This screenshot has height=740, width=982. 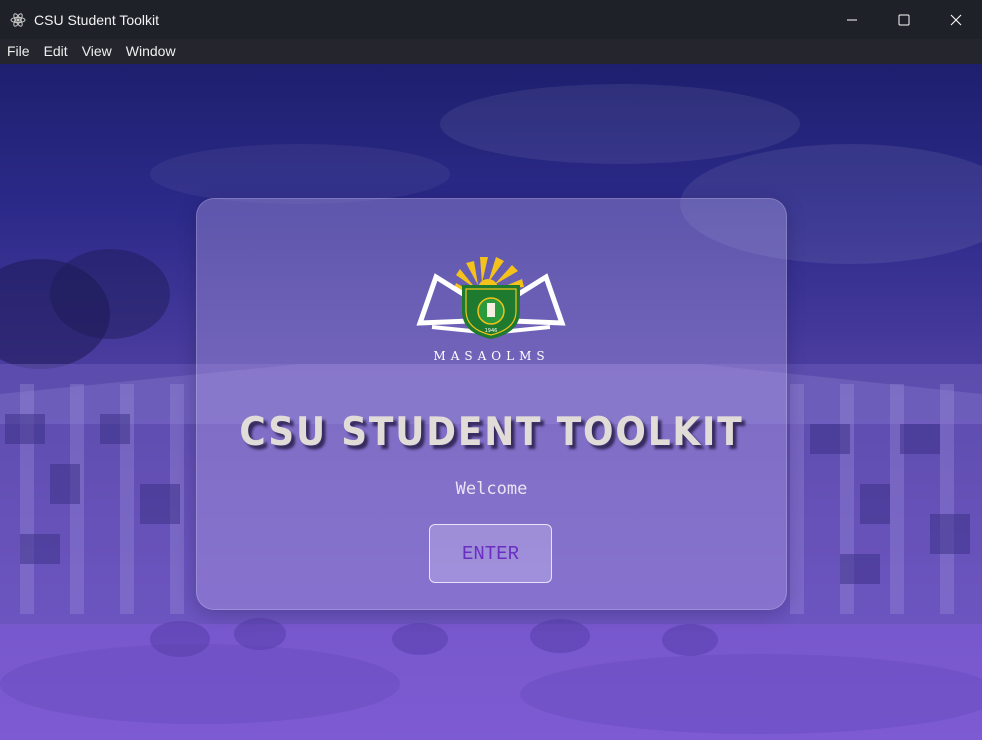 What do you see at coordinates (491, 432) in the screenshot?
I see `page-title: CSU STUDENT TOOLKIT` at bounding box center [491, 432].